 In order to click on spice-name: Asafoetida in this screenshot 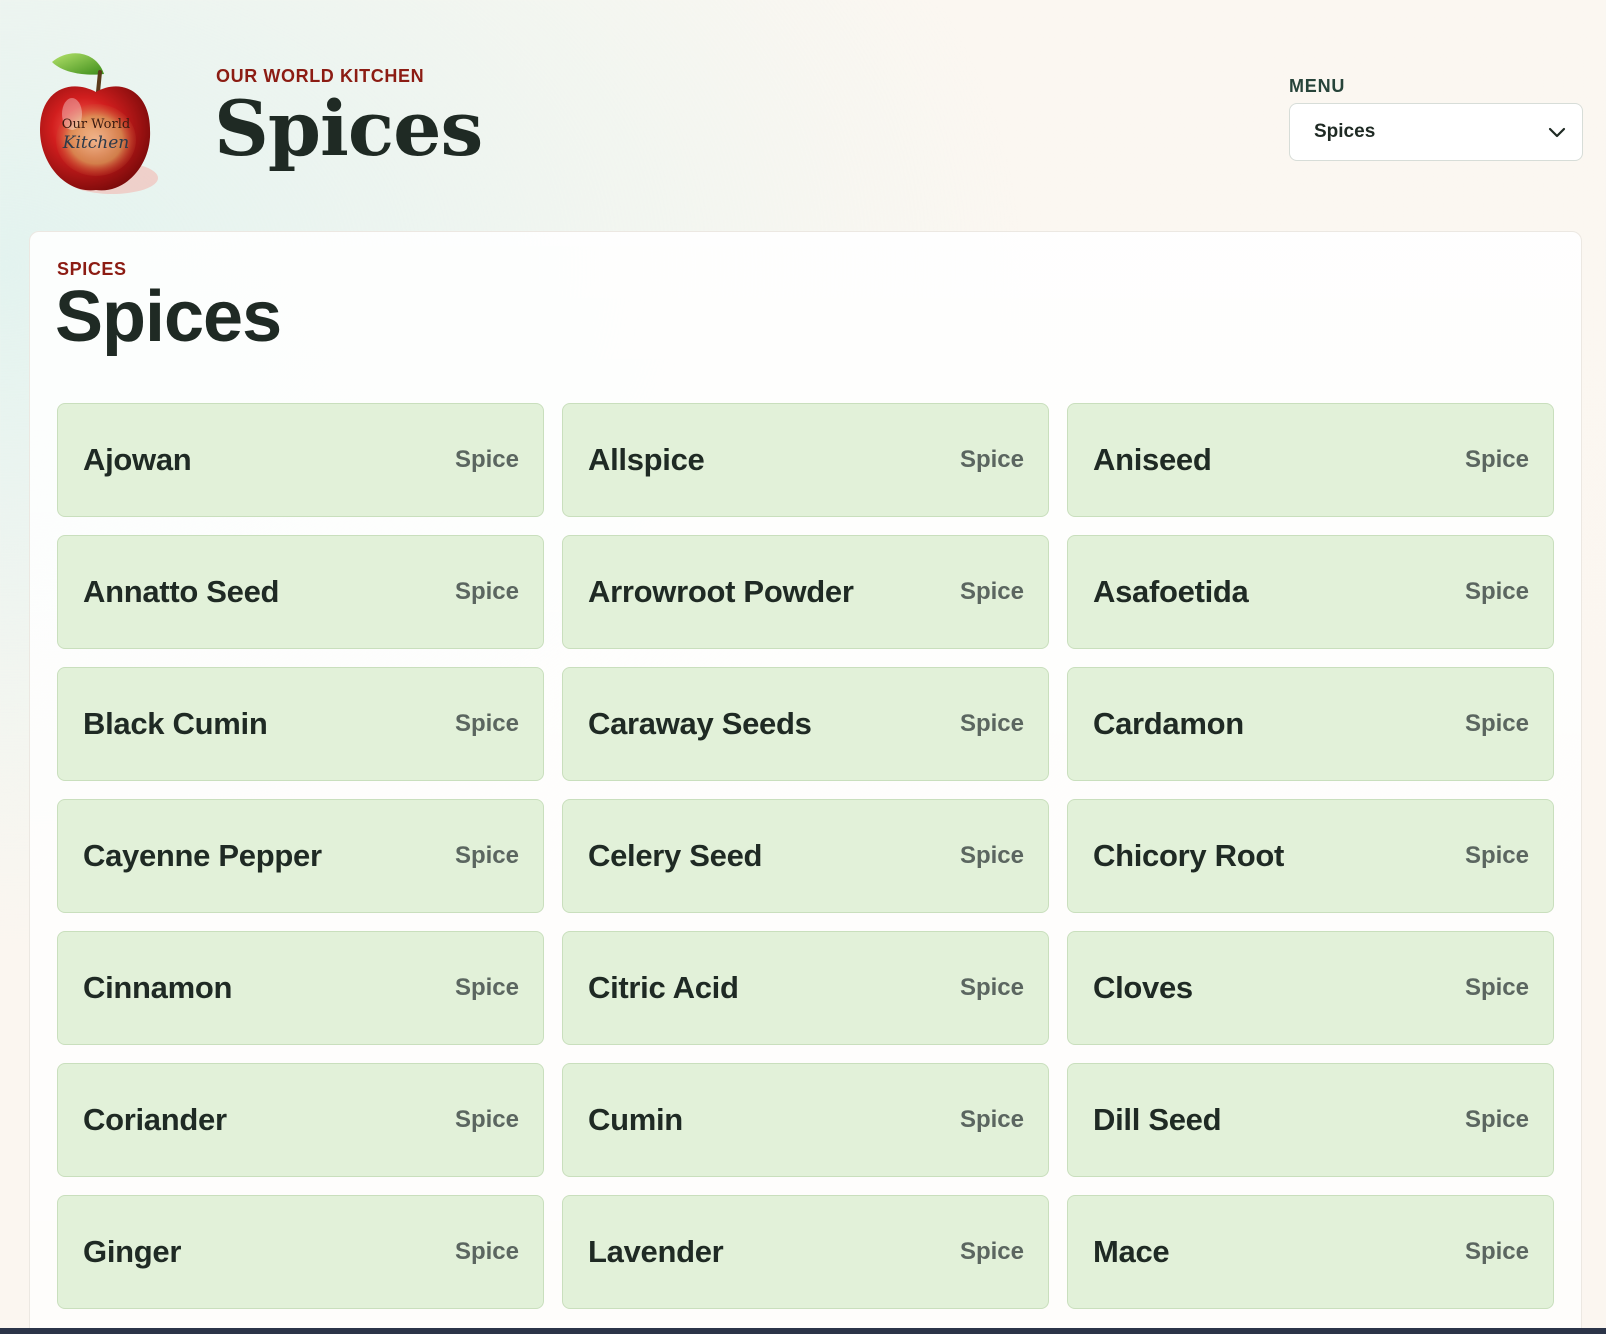, I will do `click(1171, 591)`.